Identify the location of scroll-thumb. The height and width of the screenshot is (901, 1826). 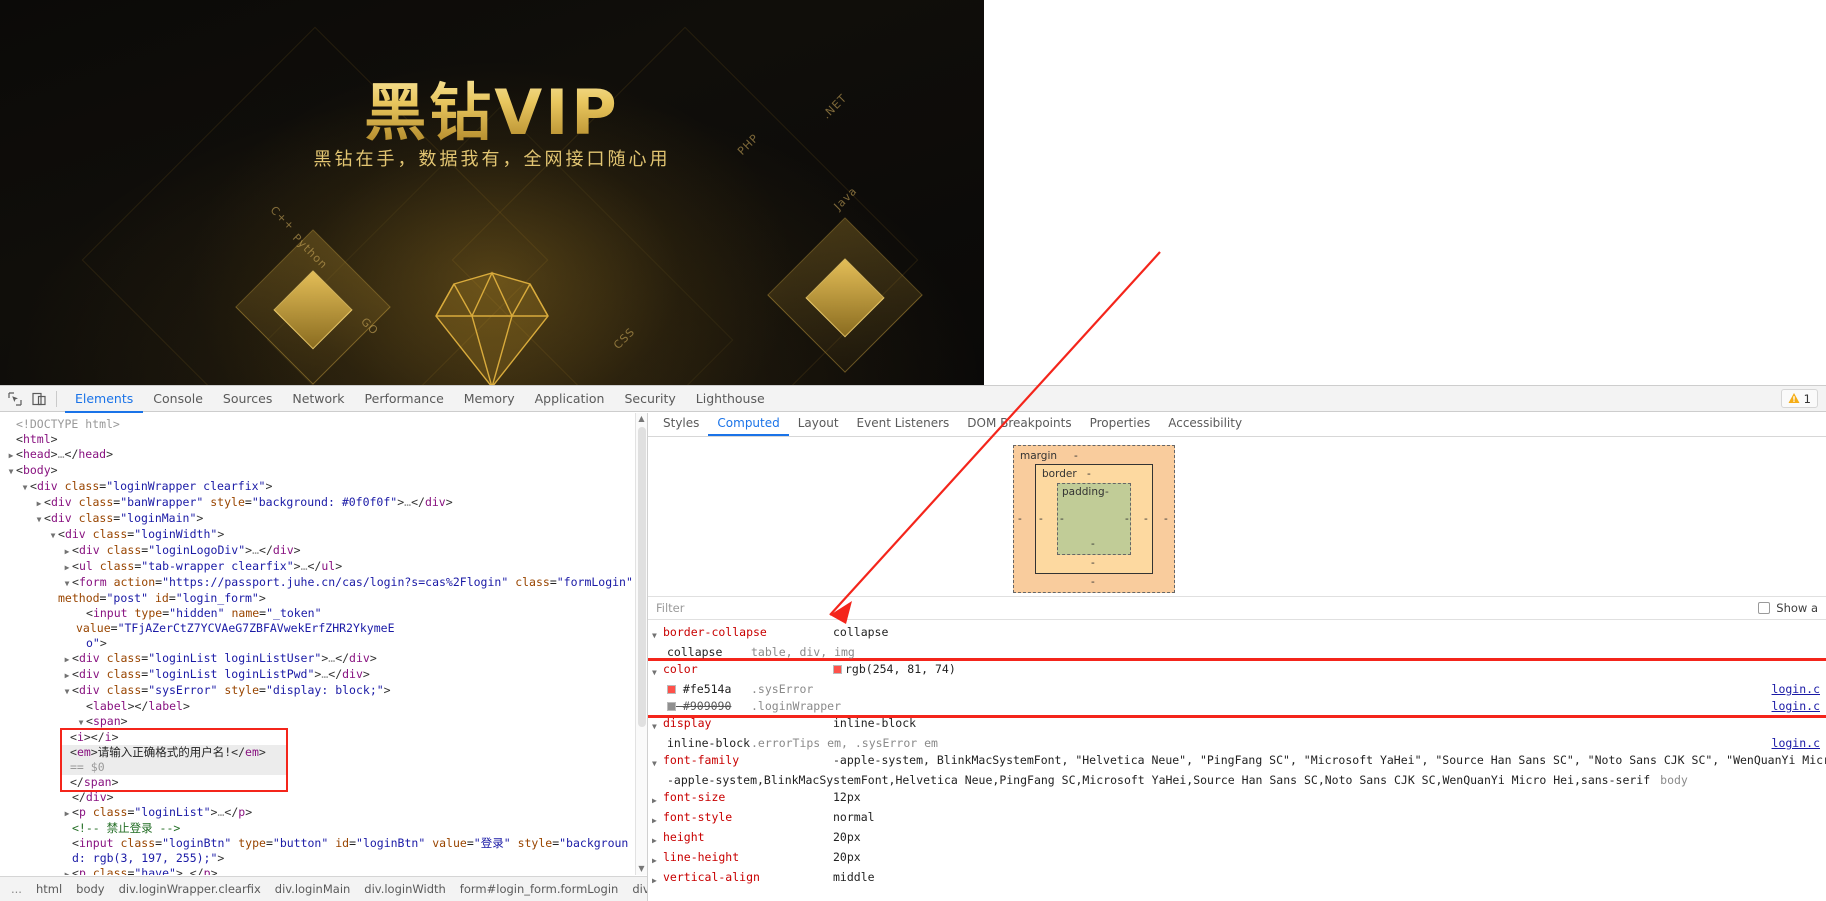
(642, 577).